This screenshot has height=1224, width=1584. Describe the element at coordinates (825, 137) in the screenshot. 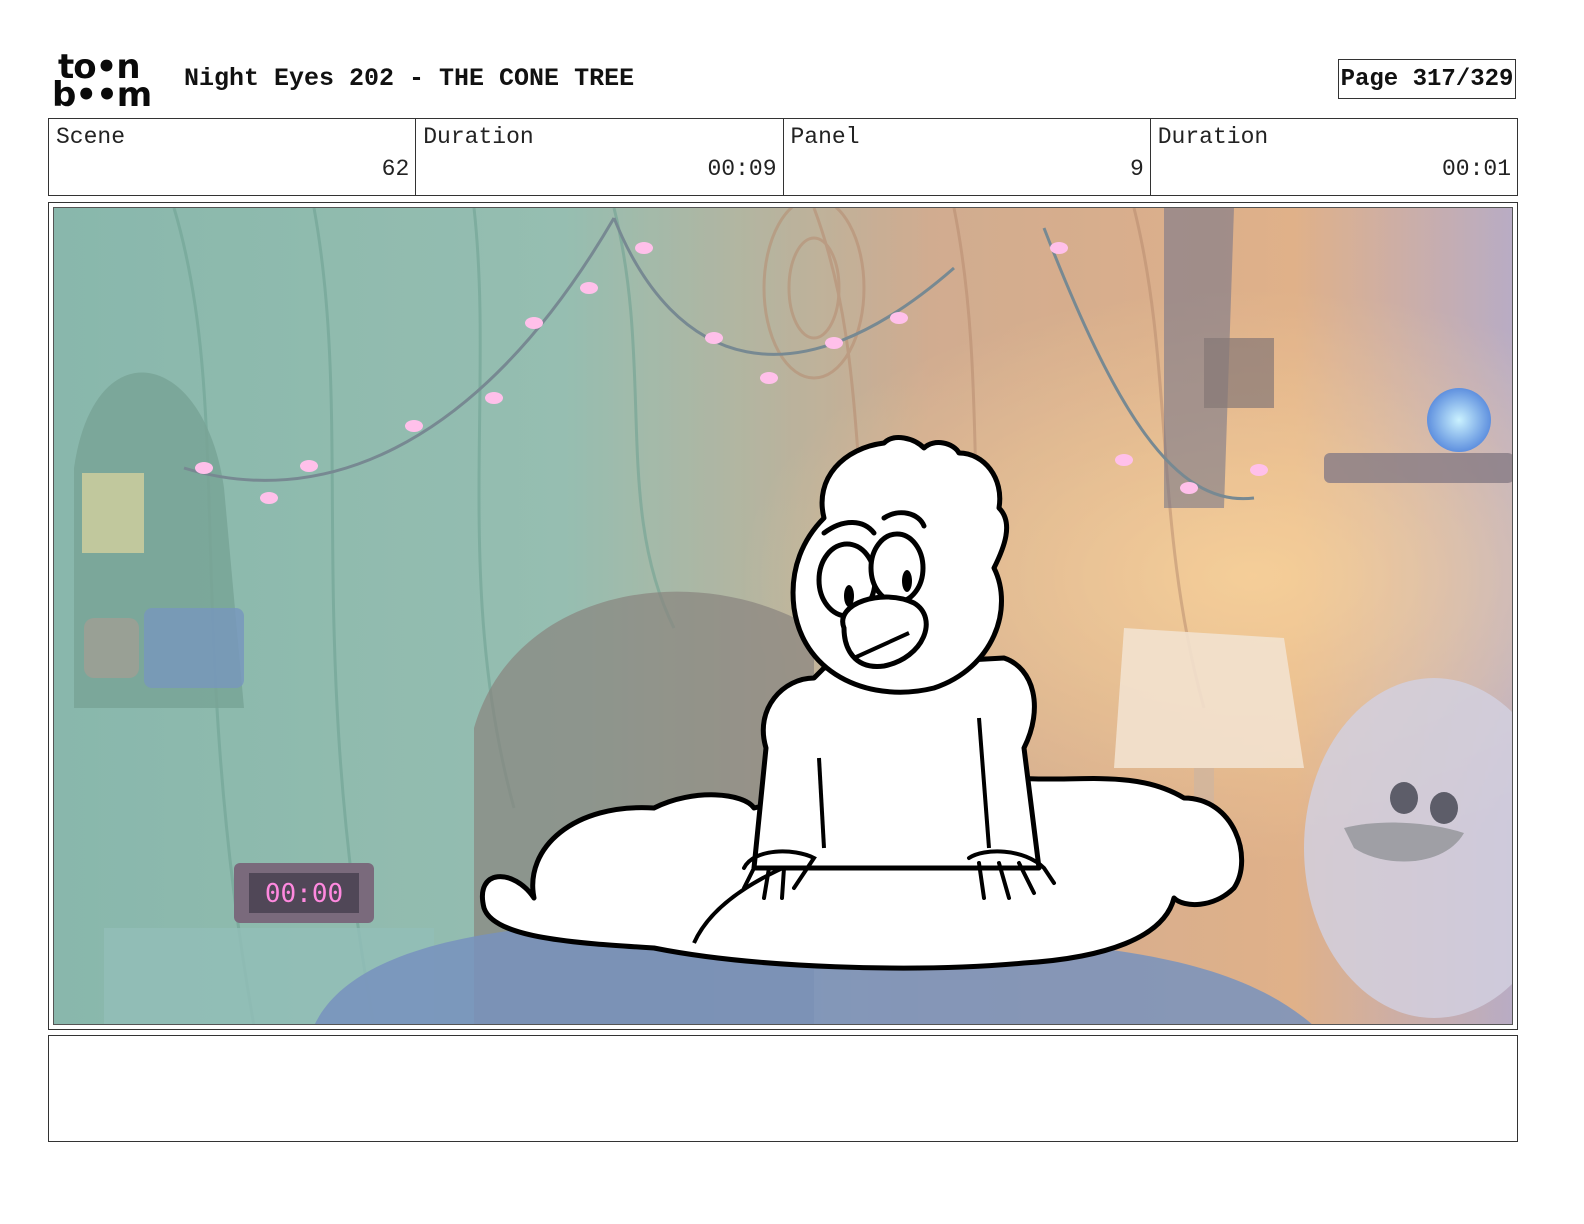

I see `panel-label: Panel` at that location.